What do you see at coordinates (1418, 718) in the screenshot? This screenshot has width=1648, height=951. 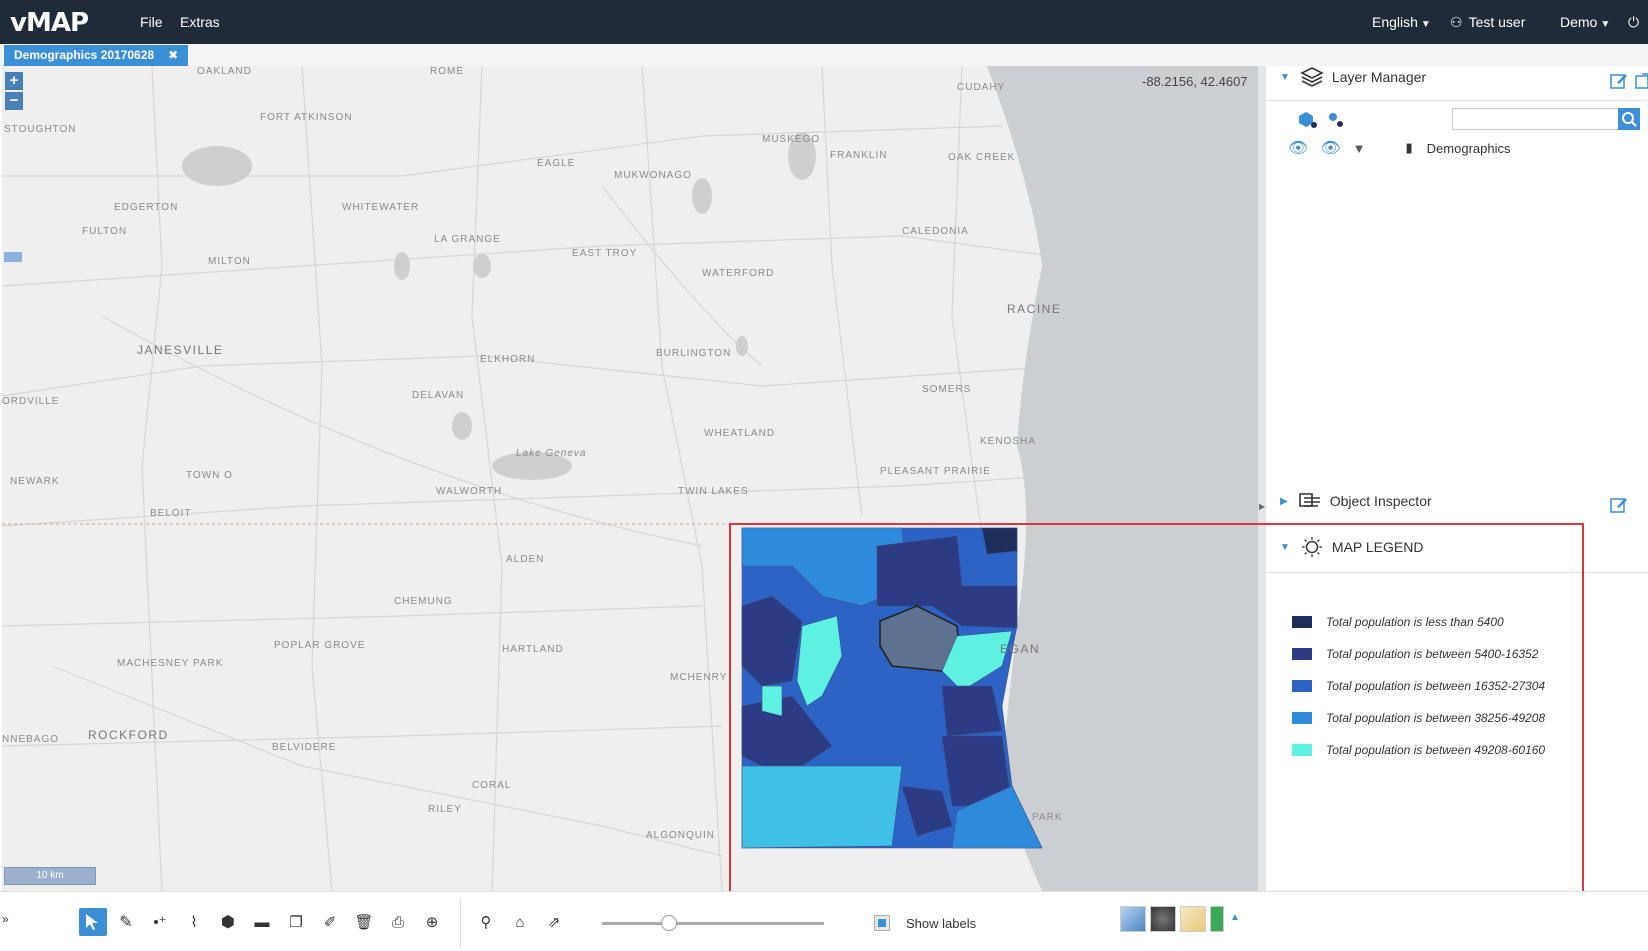 I see `legend-item: Total population is between 38256-49208` at bounding box center [1418, 718].